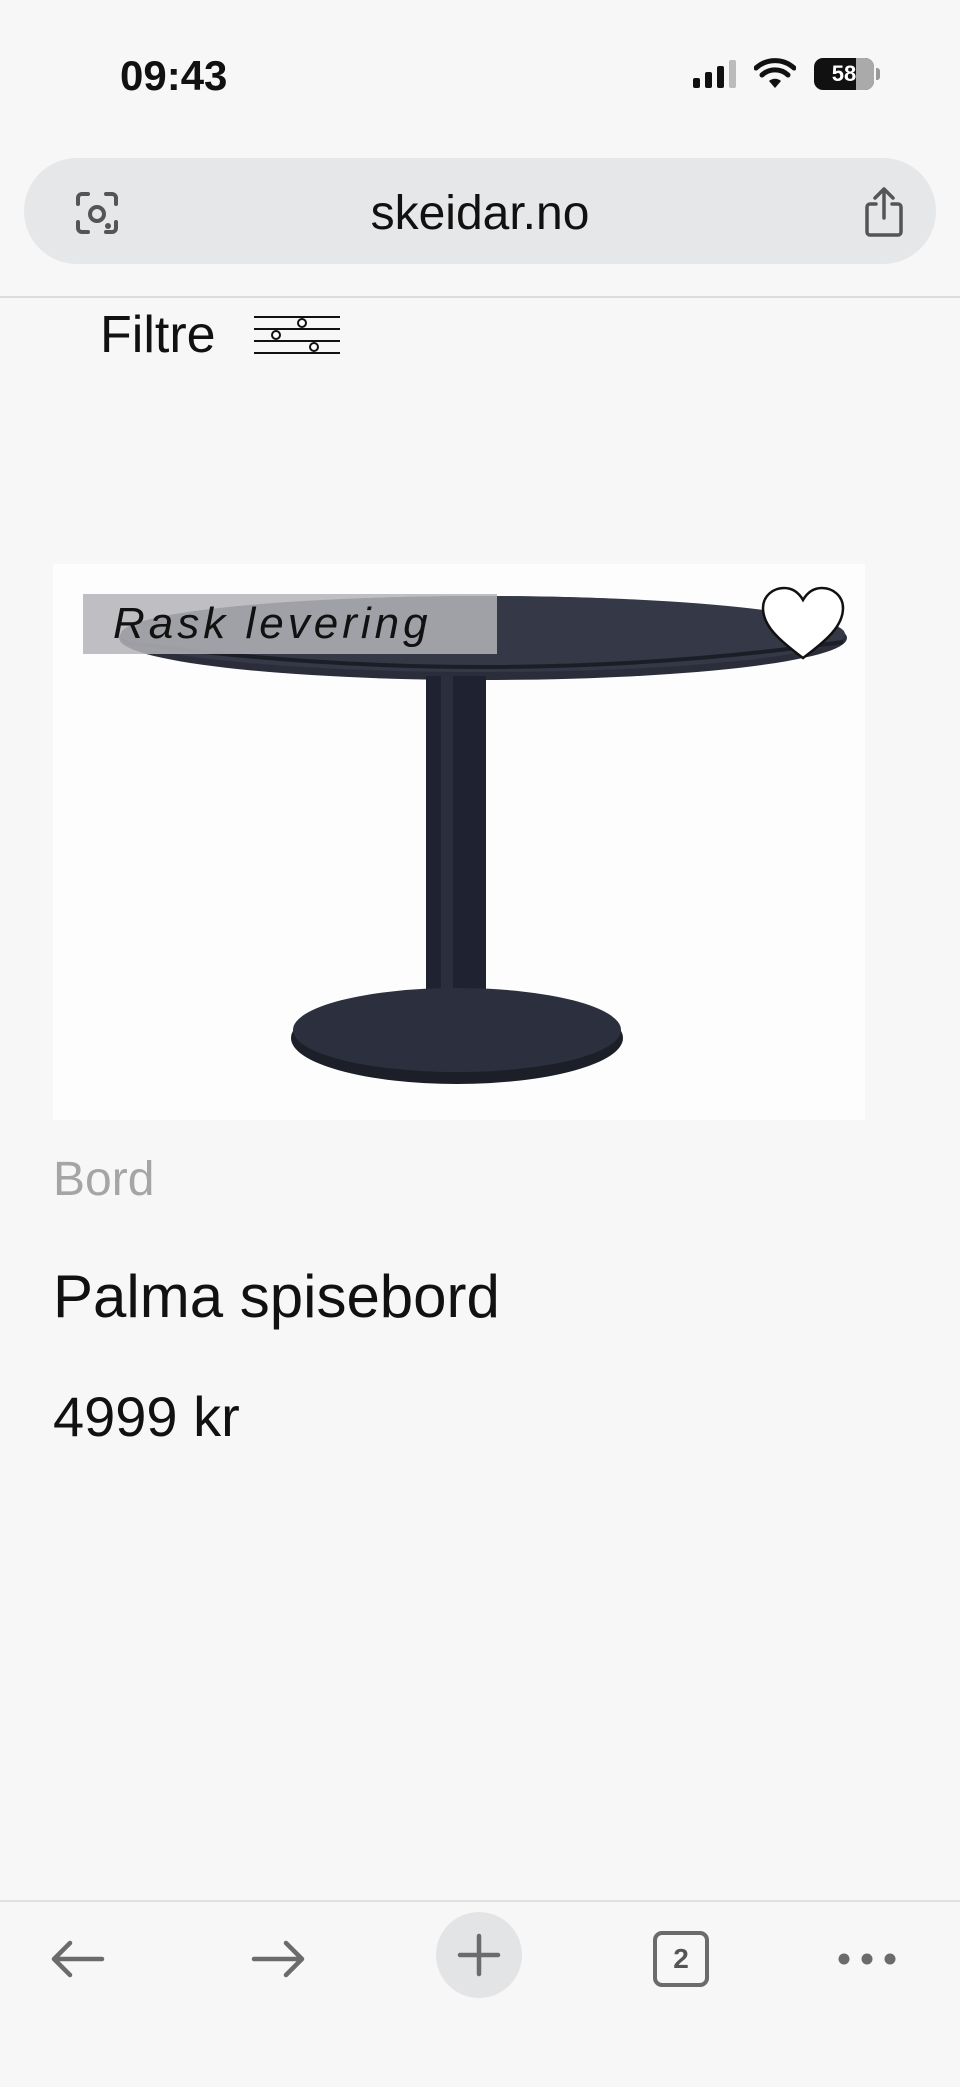 The width and height of the screenshot is (960, 2087). I want to click on share-icon, so click(884, 212).